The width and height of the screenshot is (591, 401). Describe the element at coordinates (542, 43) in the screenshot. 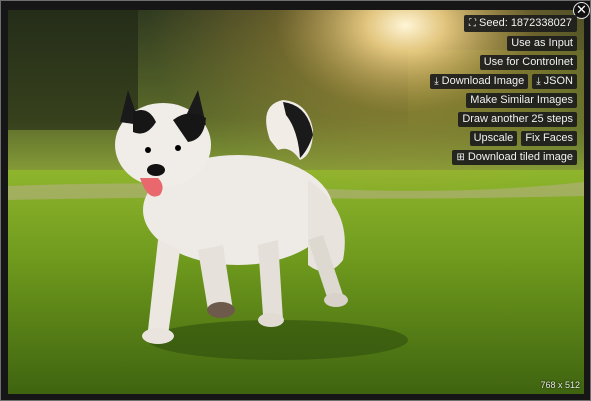

I see `use-as-input-button: Use as Input` at that location.